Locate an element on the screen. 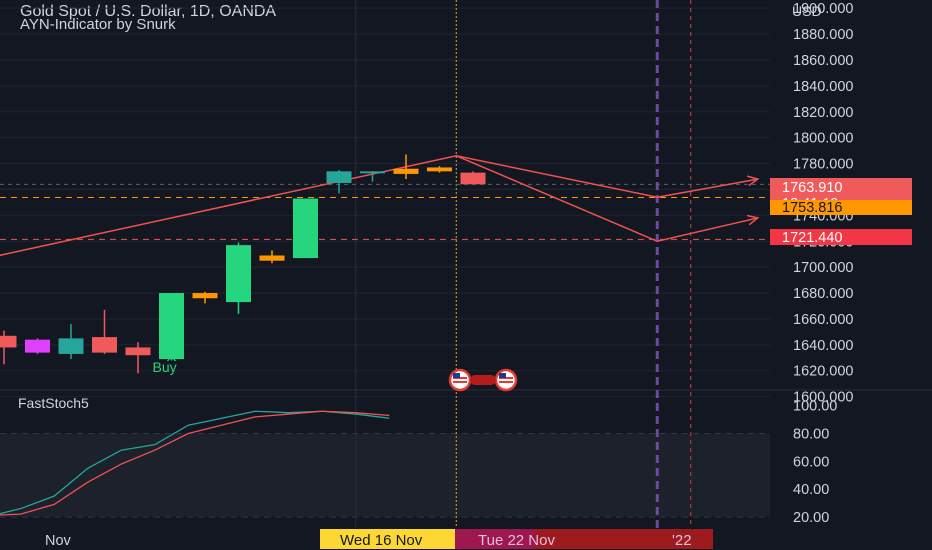 Image resolution: width=932 pixels, height=550 pixels. red-level-value: 1721.440 is located at coordinates (812, 238).